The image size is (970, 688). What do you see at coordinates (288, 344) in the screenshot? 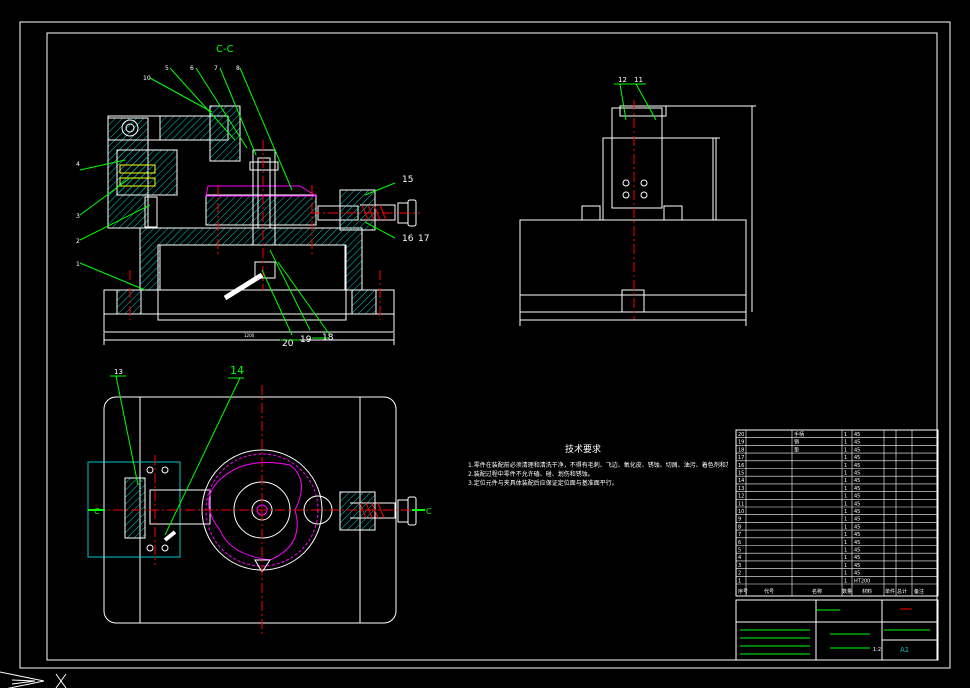
I see `balloon-20: 20` at bounding box center [288, 344].